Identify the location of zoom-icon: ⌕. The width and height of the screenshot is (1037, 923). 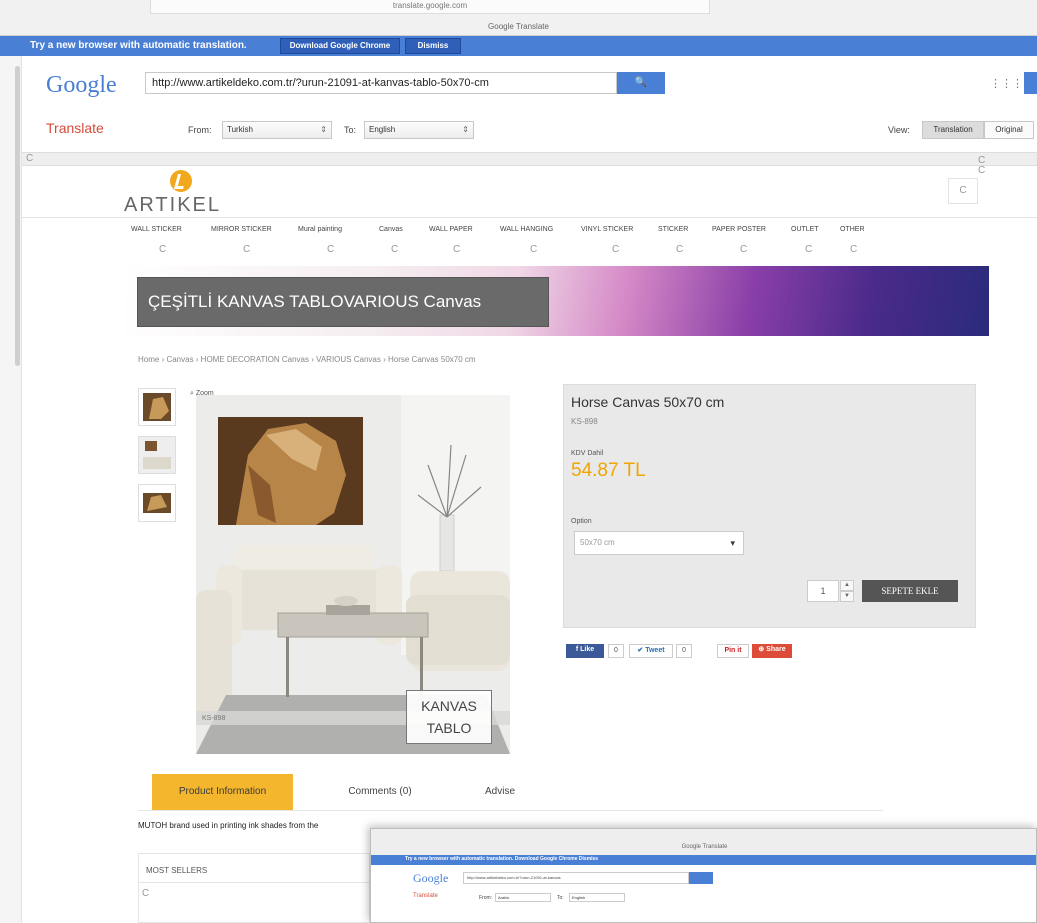
(192, 393).